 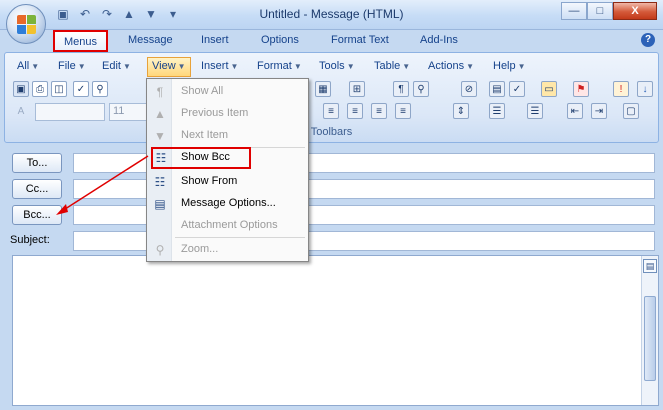 What do you see at coordinates (331, 111) in the screenshot?
I see `align-left-icon: ≡` at bounding box center [331, 111].